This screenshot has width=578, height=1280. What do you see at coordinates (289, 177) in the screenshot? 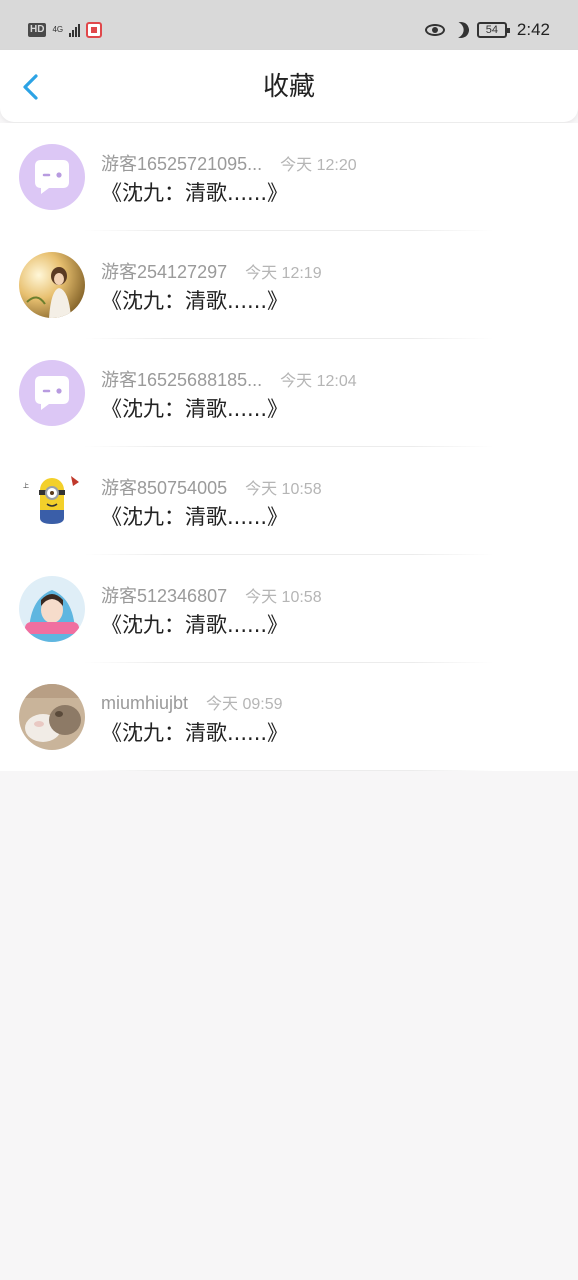
I see `favorite-item: 游客16525721095... 今天 12:20 《沈九：清歌......》` at bounding box center [289, 177].